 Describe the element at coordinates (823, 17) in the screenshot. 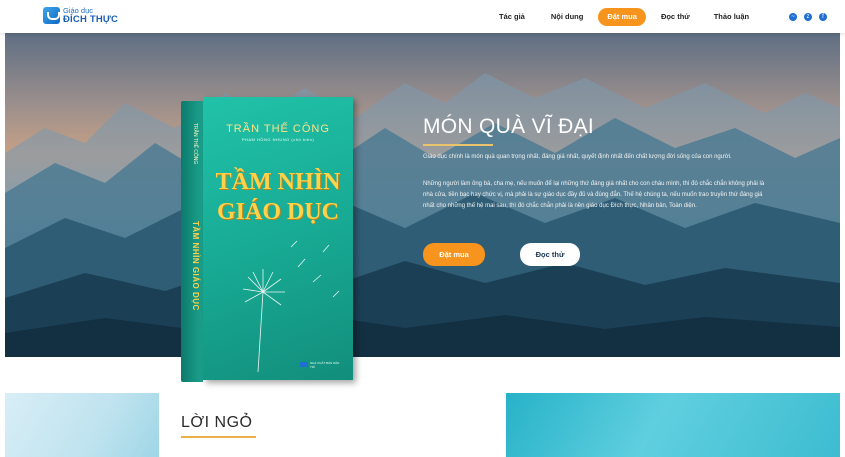

I see `facebook-icon: f` at that location.